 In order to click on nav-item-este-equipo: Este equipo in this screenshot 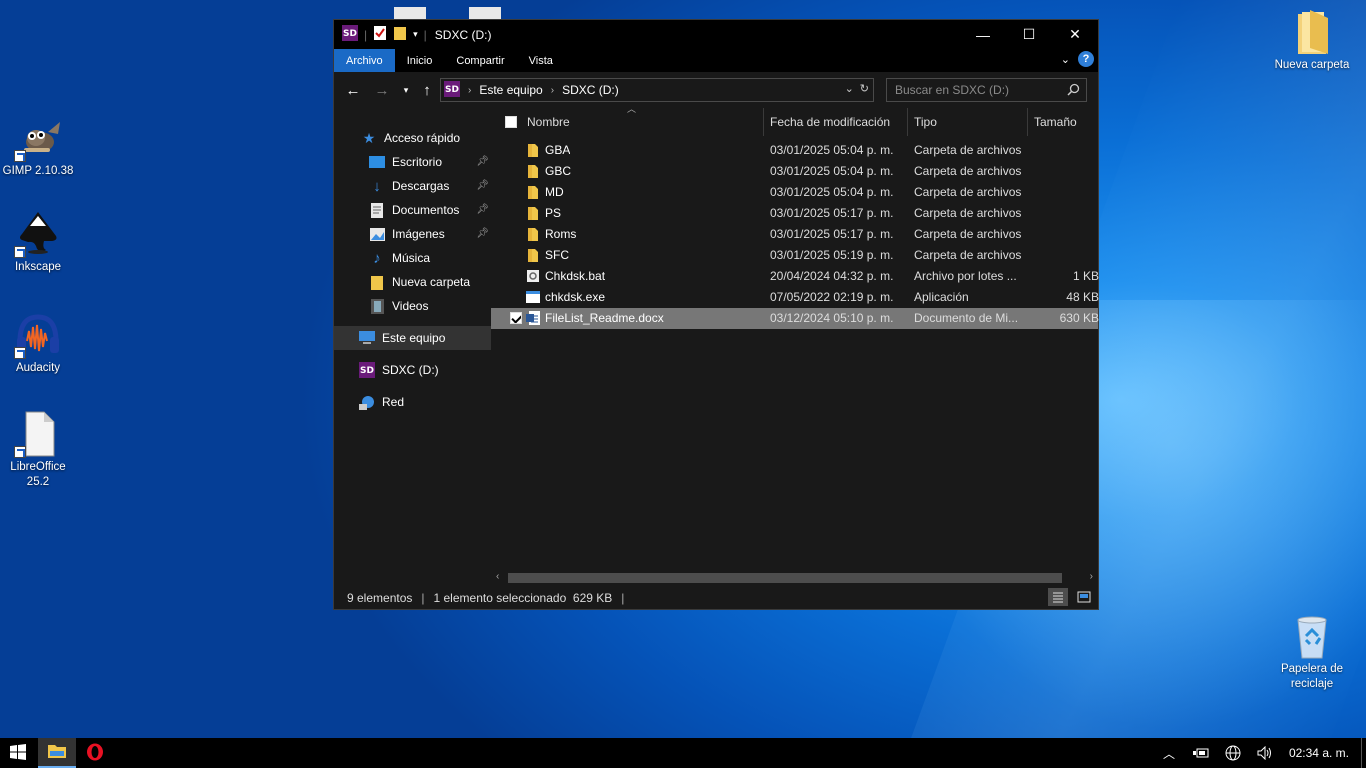, I will do `click(412, 338)`.